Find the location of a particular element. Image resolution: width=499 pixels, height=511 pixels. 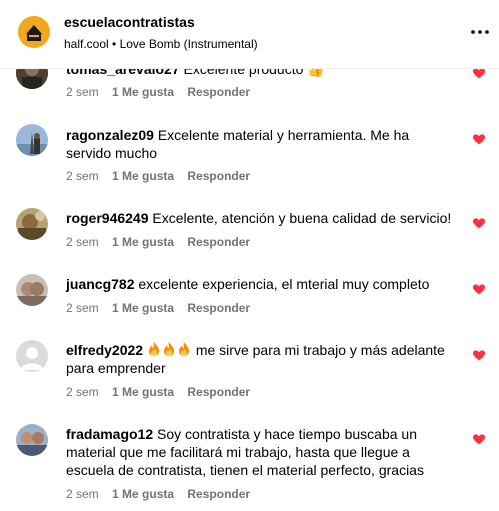

comment-username: juancg782 is located at coordinates (100, 284).